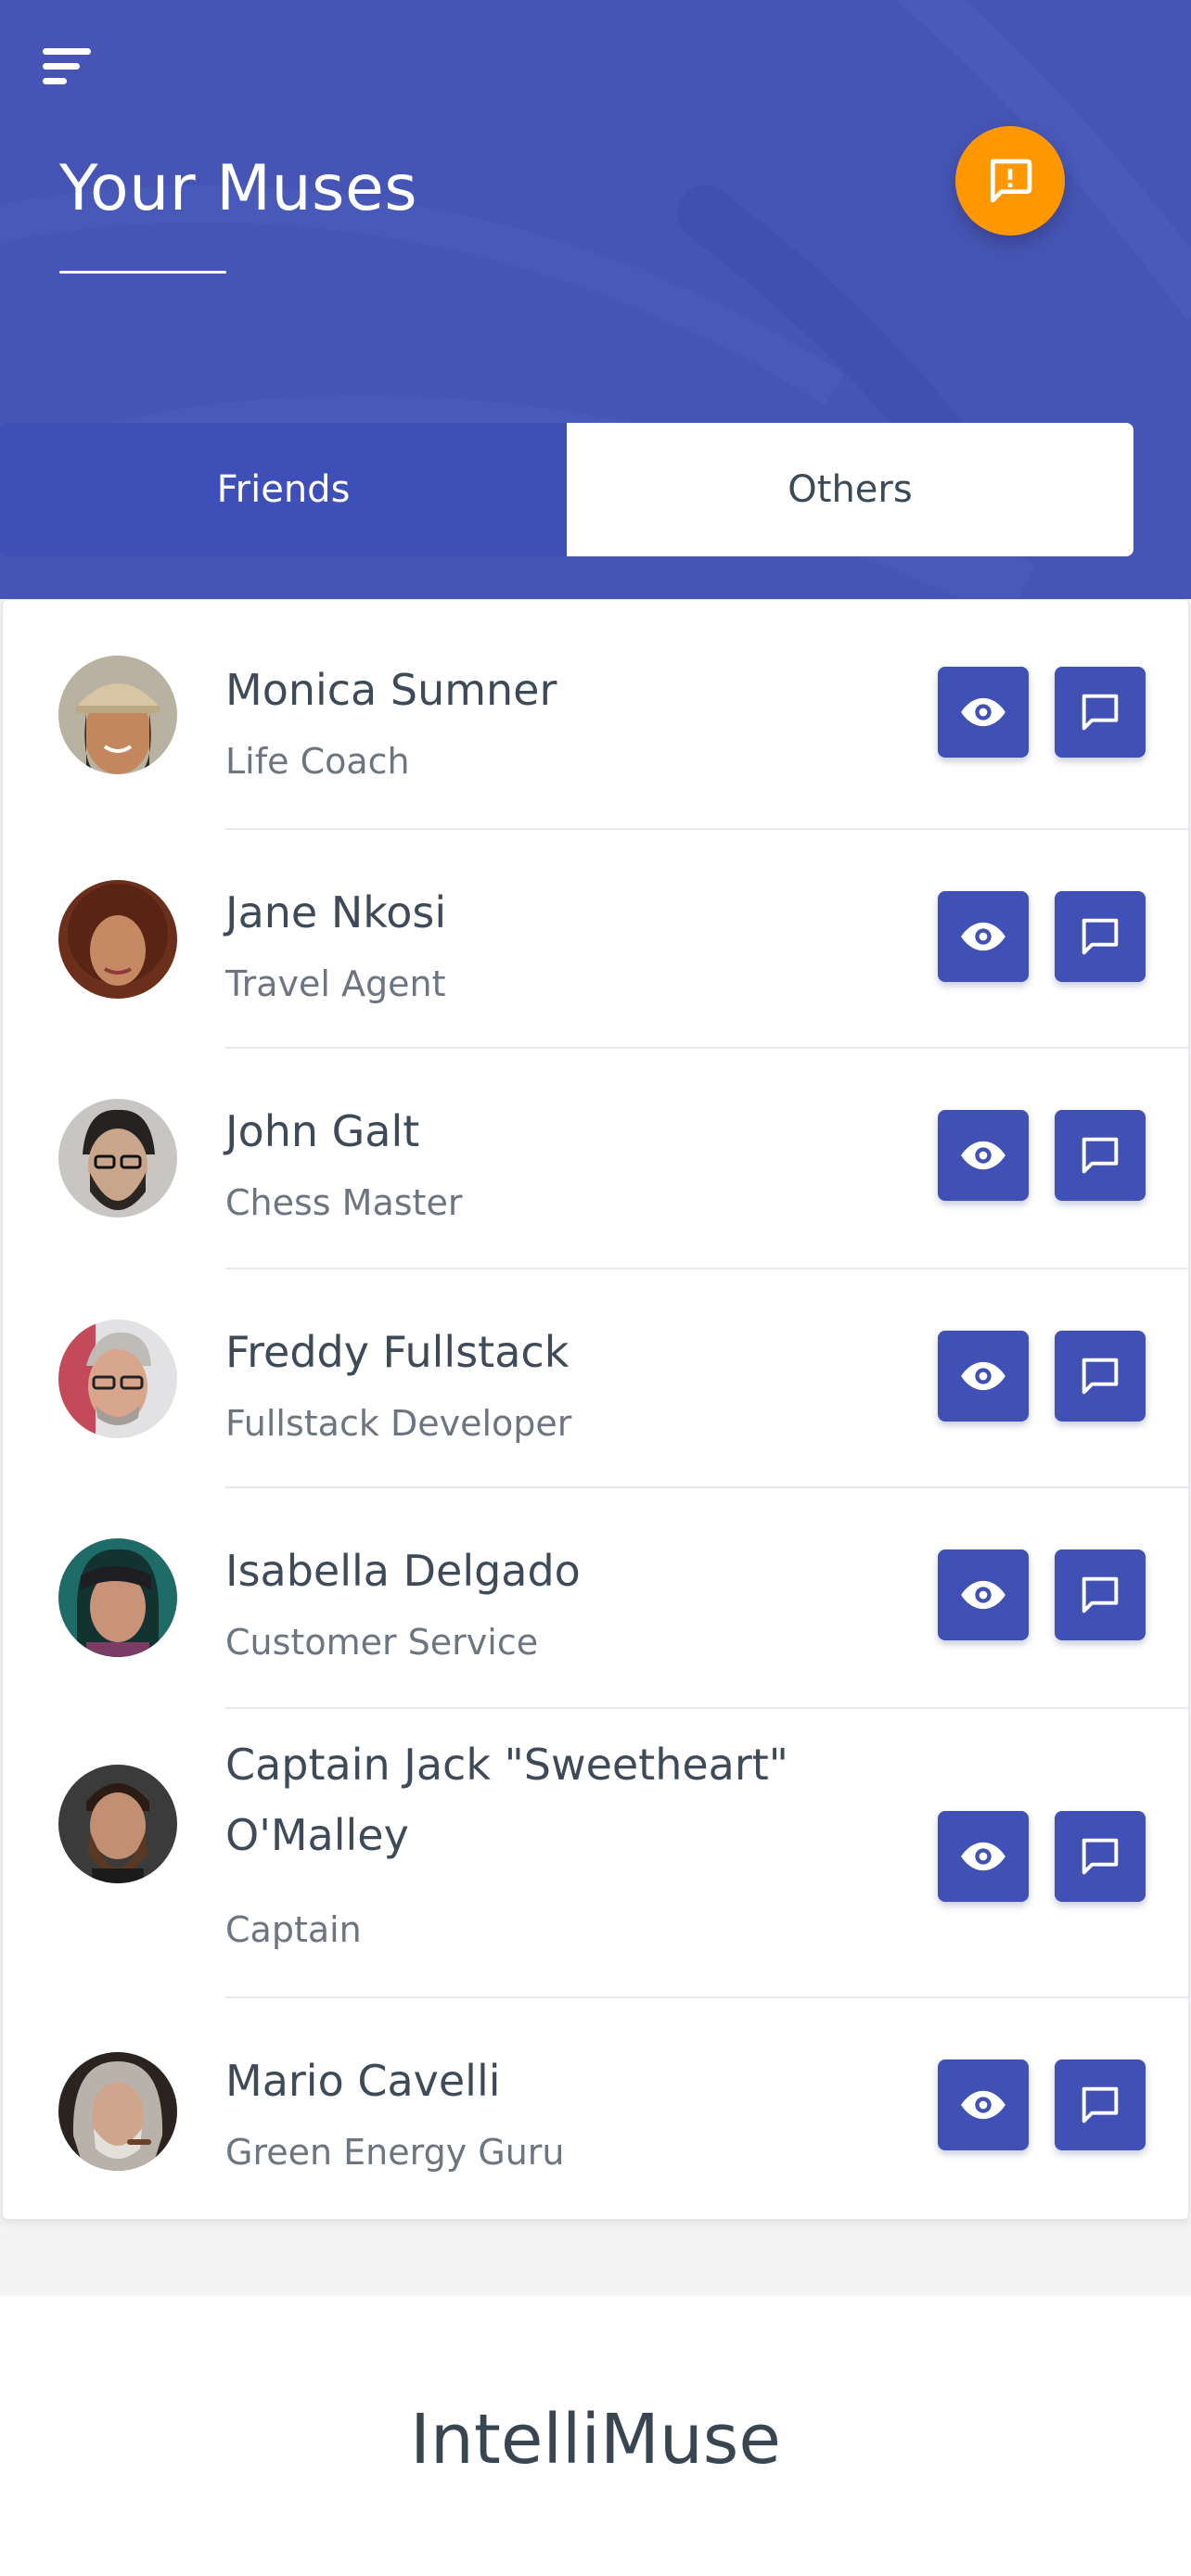  I want to click on list-item: Freddy Fullstack Fullstack Developer, so click(597, 1378).